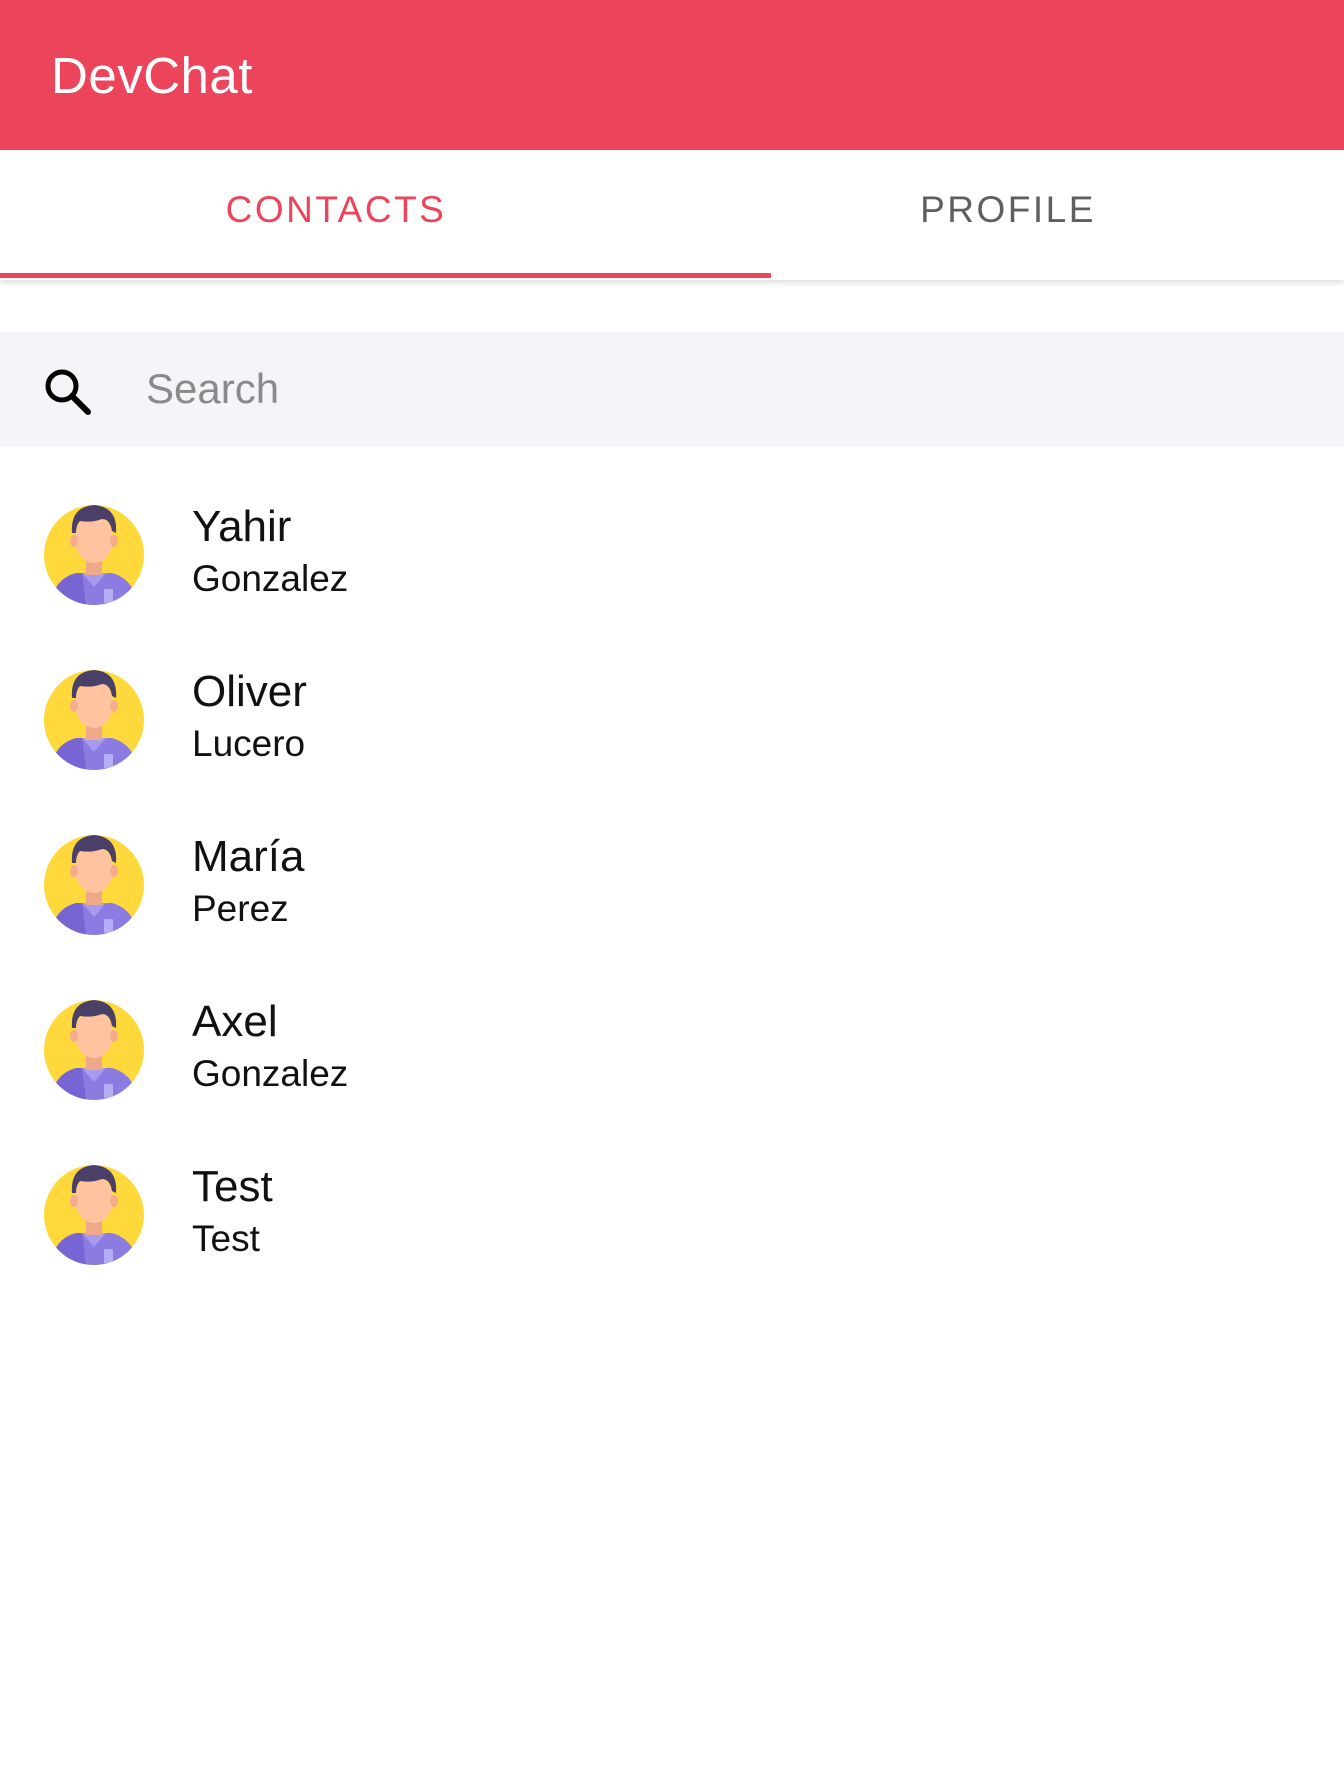  What do you see at coordinates (672, 1204) in the screenshot?
I see `contact-item: Test Test` at bounding box center [672, 1204].